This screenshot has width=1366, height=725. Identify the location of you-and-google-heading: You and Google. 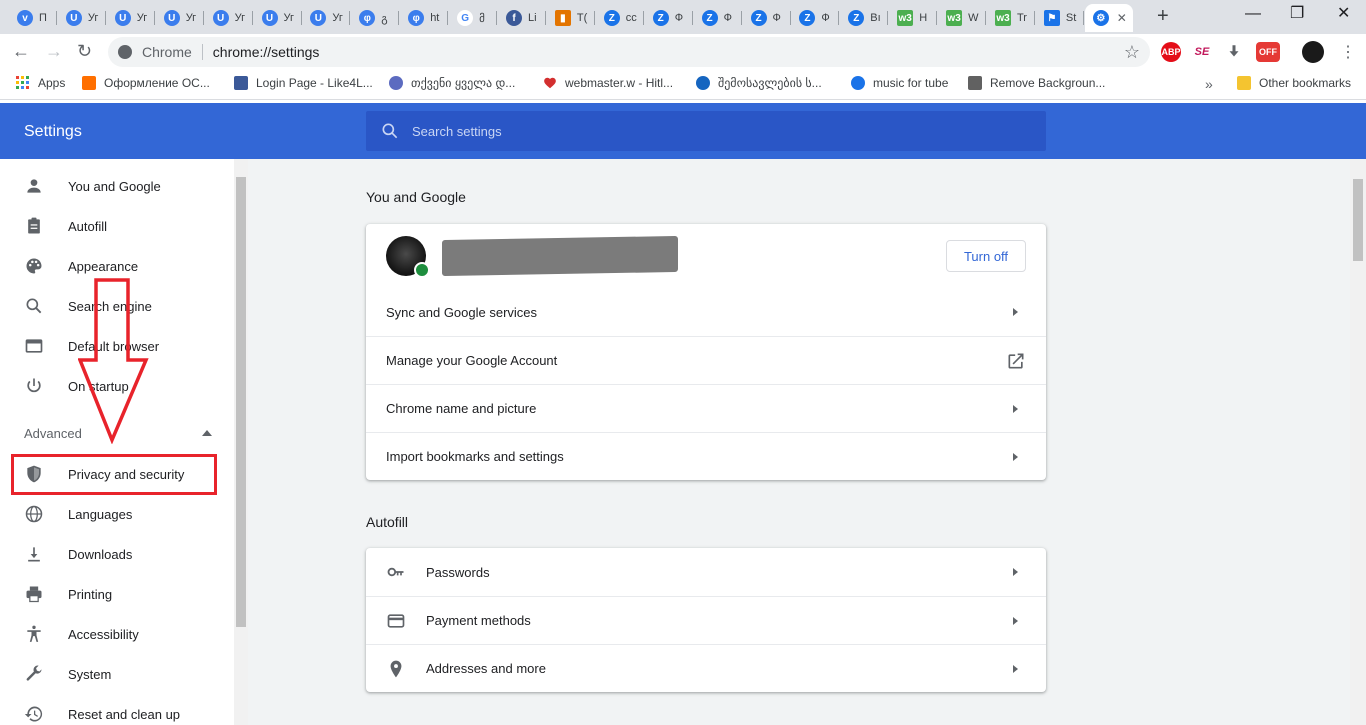
(416, 197).